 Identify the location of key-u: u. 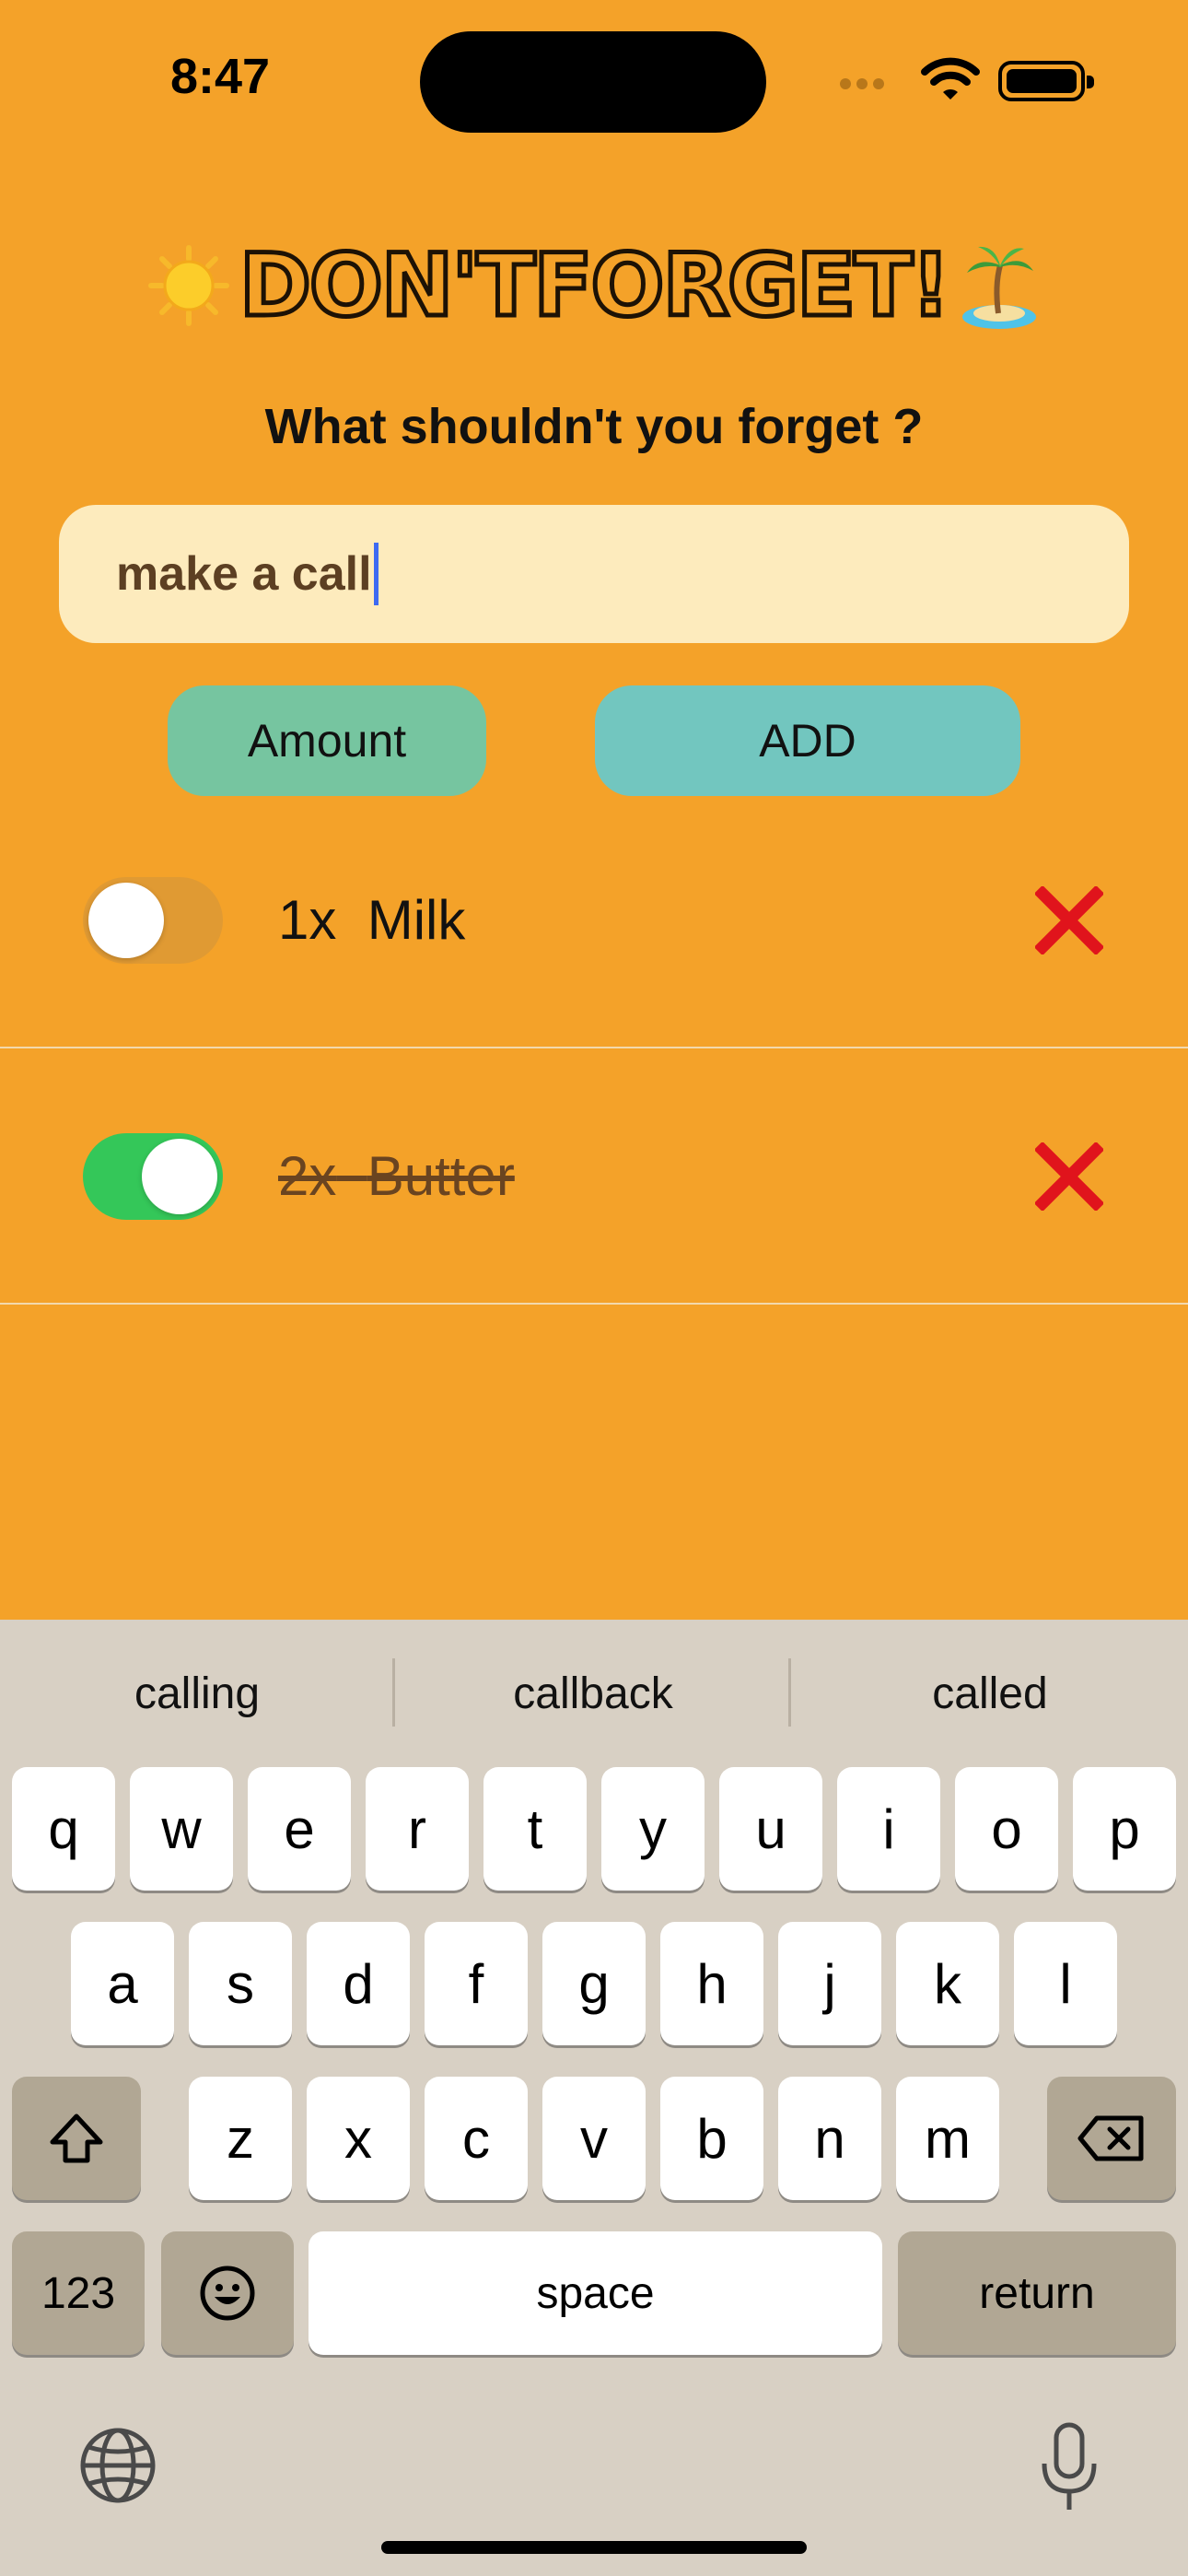
(770, 1829).